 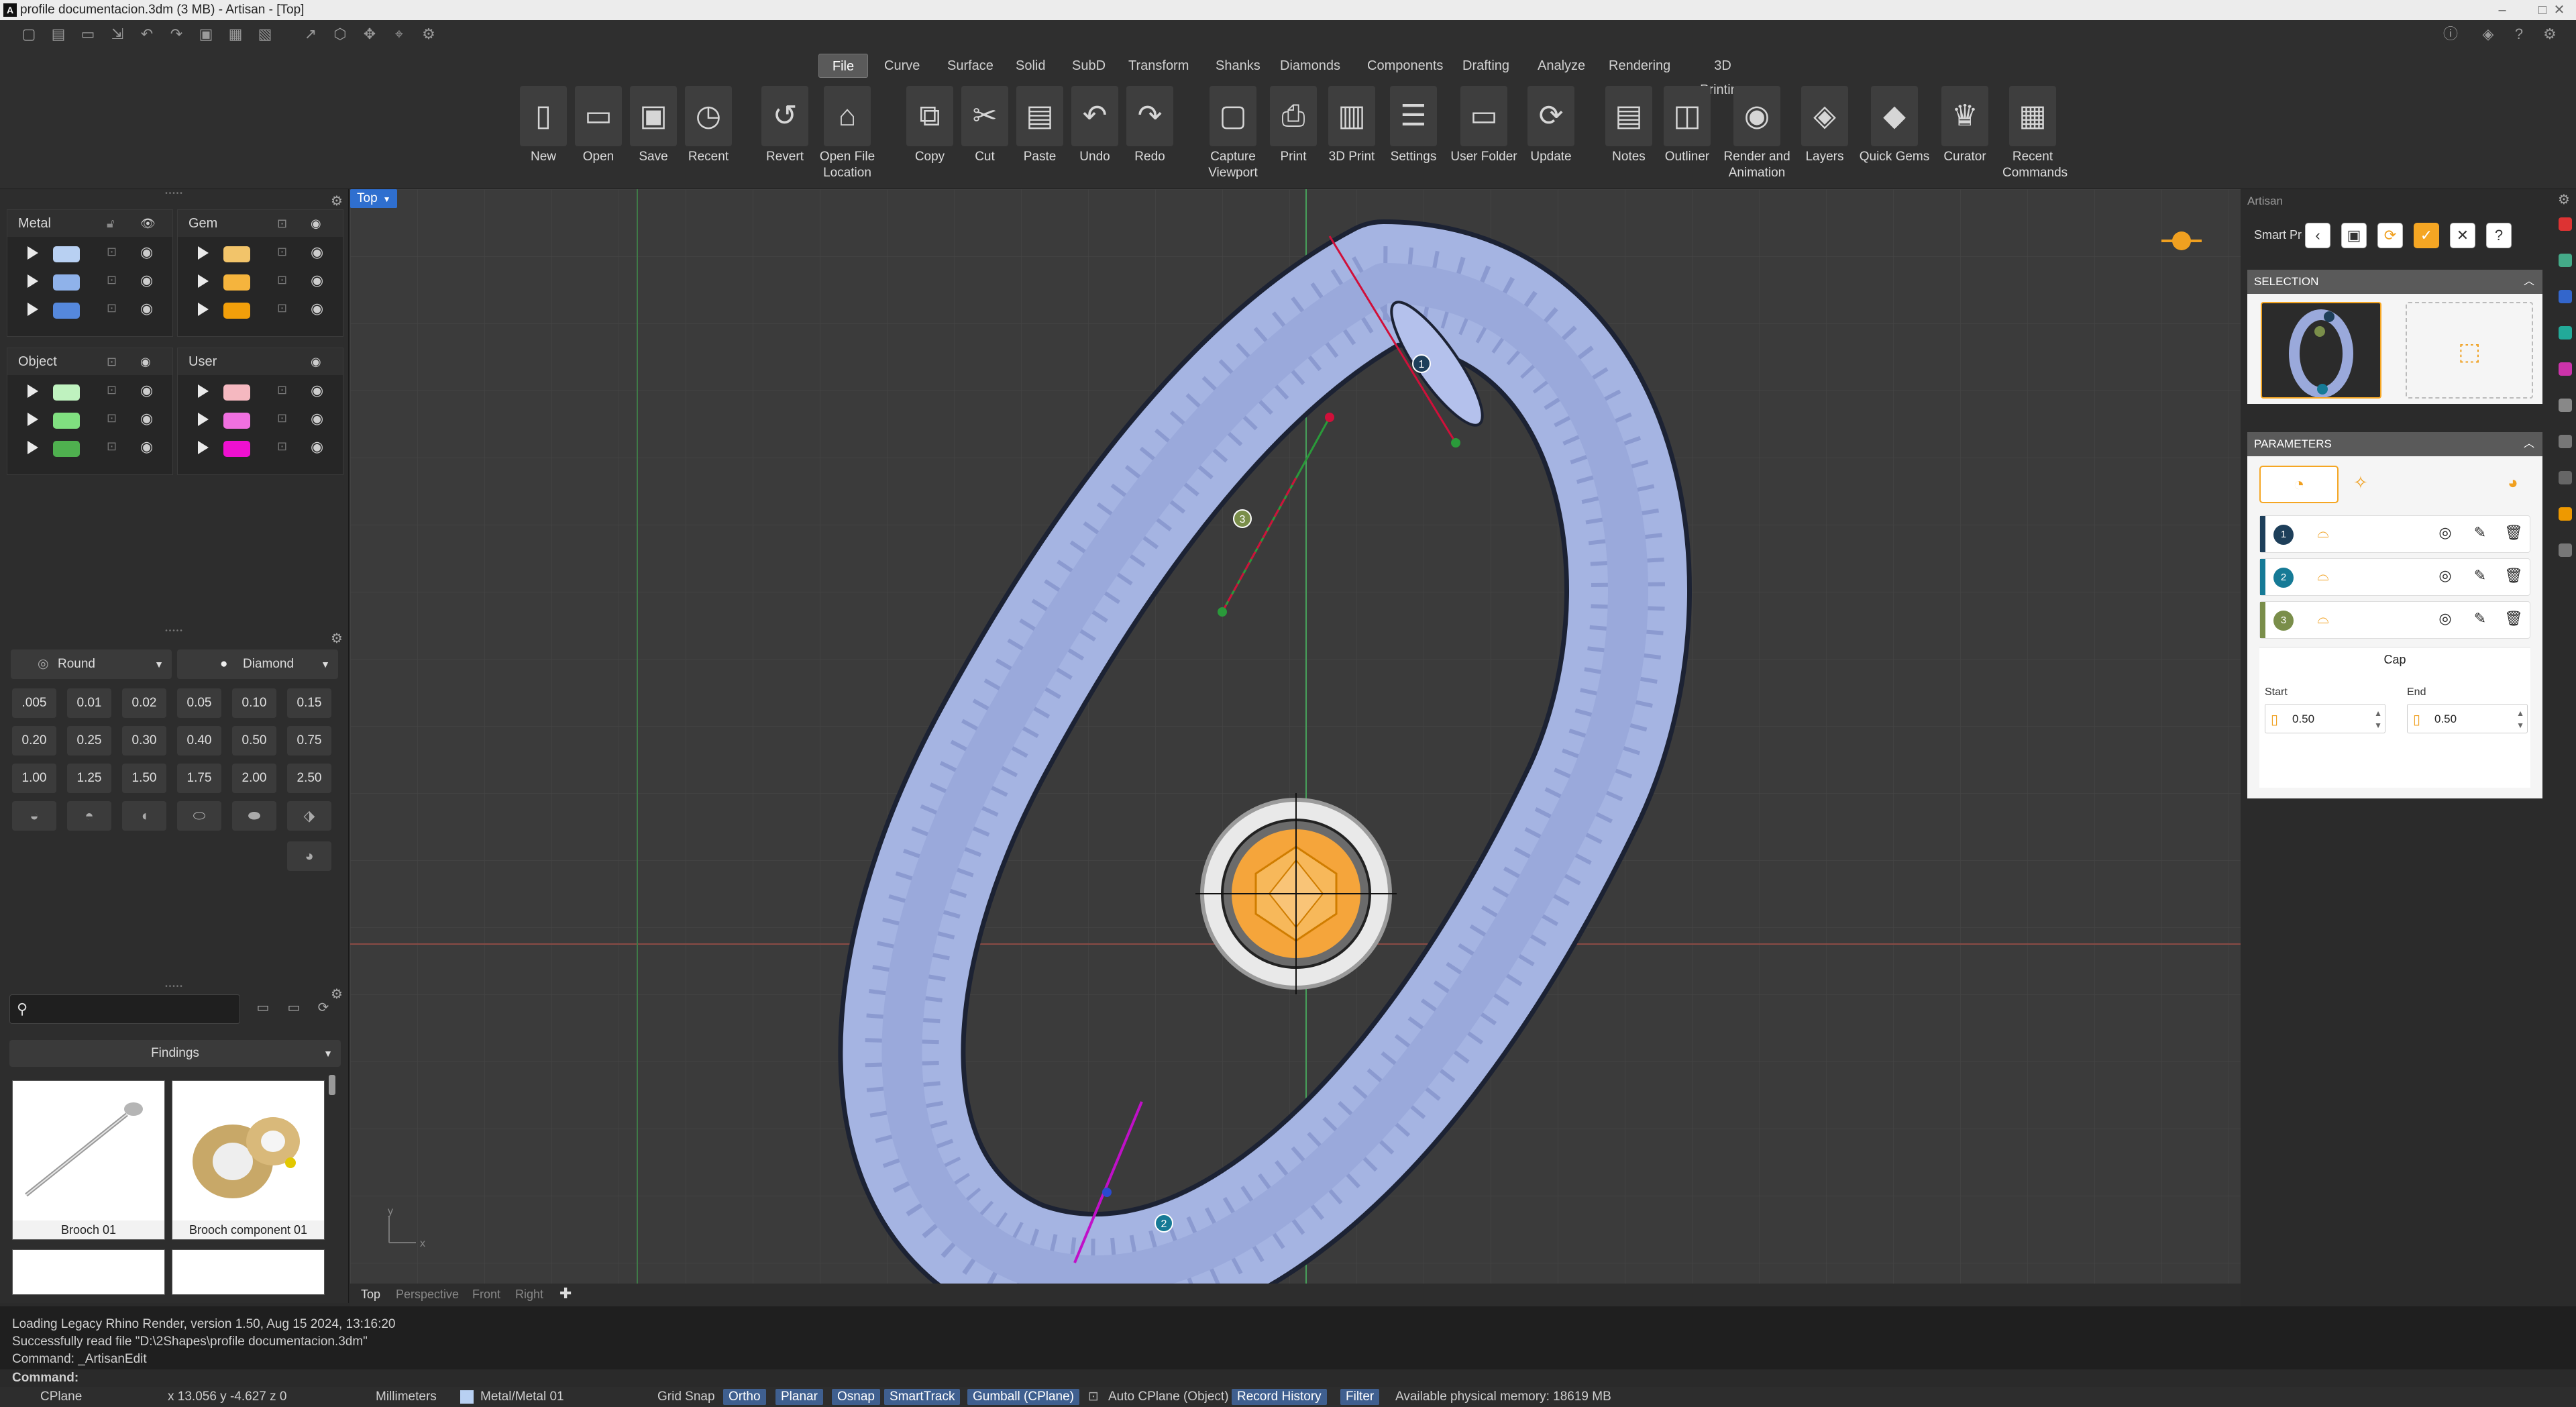 What do you see at coordinates (653, 136) in the screenshot?
I see `save-button: ▣ Save` at bounding box center [653, 136].